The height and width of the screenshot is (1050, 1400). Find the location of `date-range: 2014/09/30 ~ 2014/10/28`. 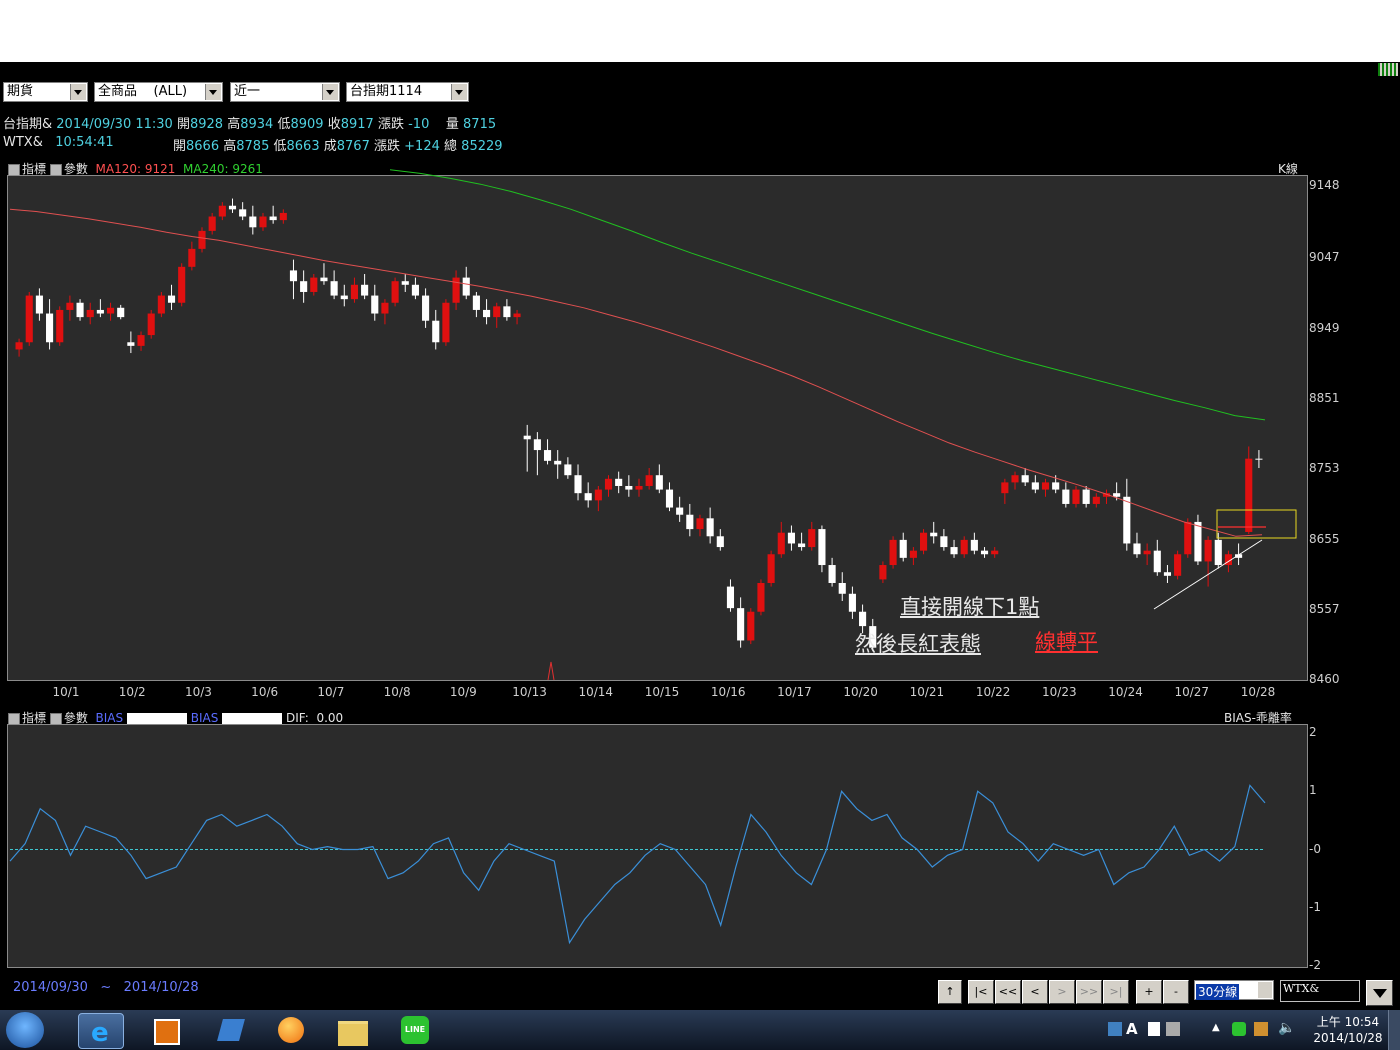

date-range: 2014/09/30 ~ 2014/10/28 is located at coordinates (106, 987).